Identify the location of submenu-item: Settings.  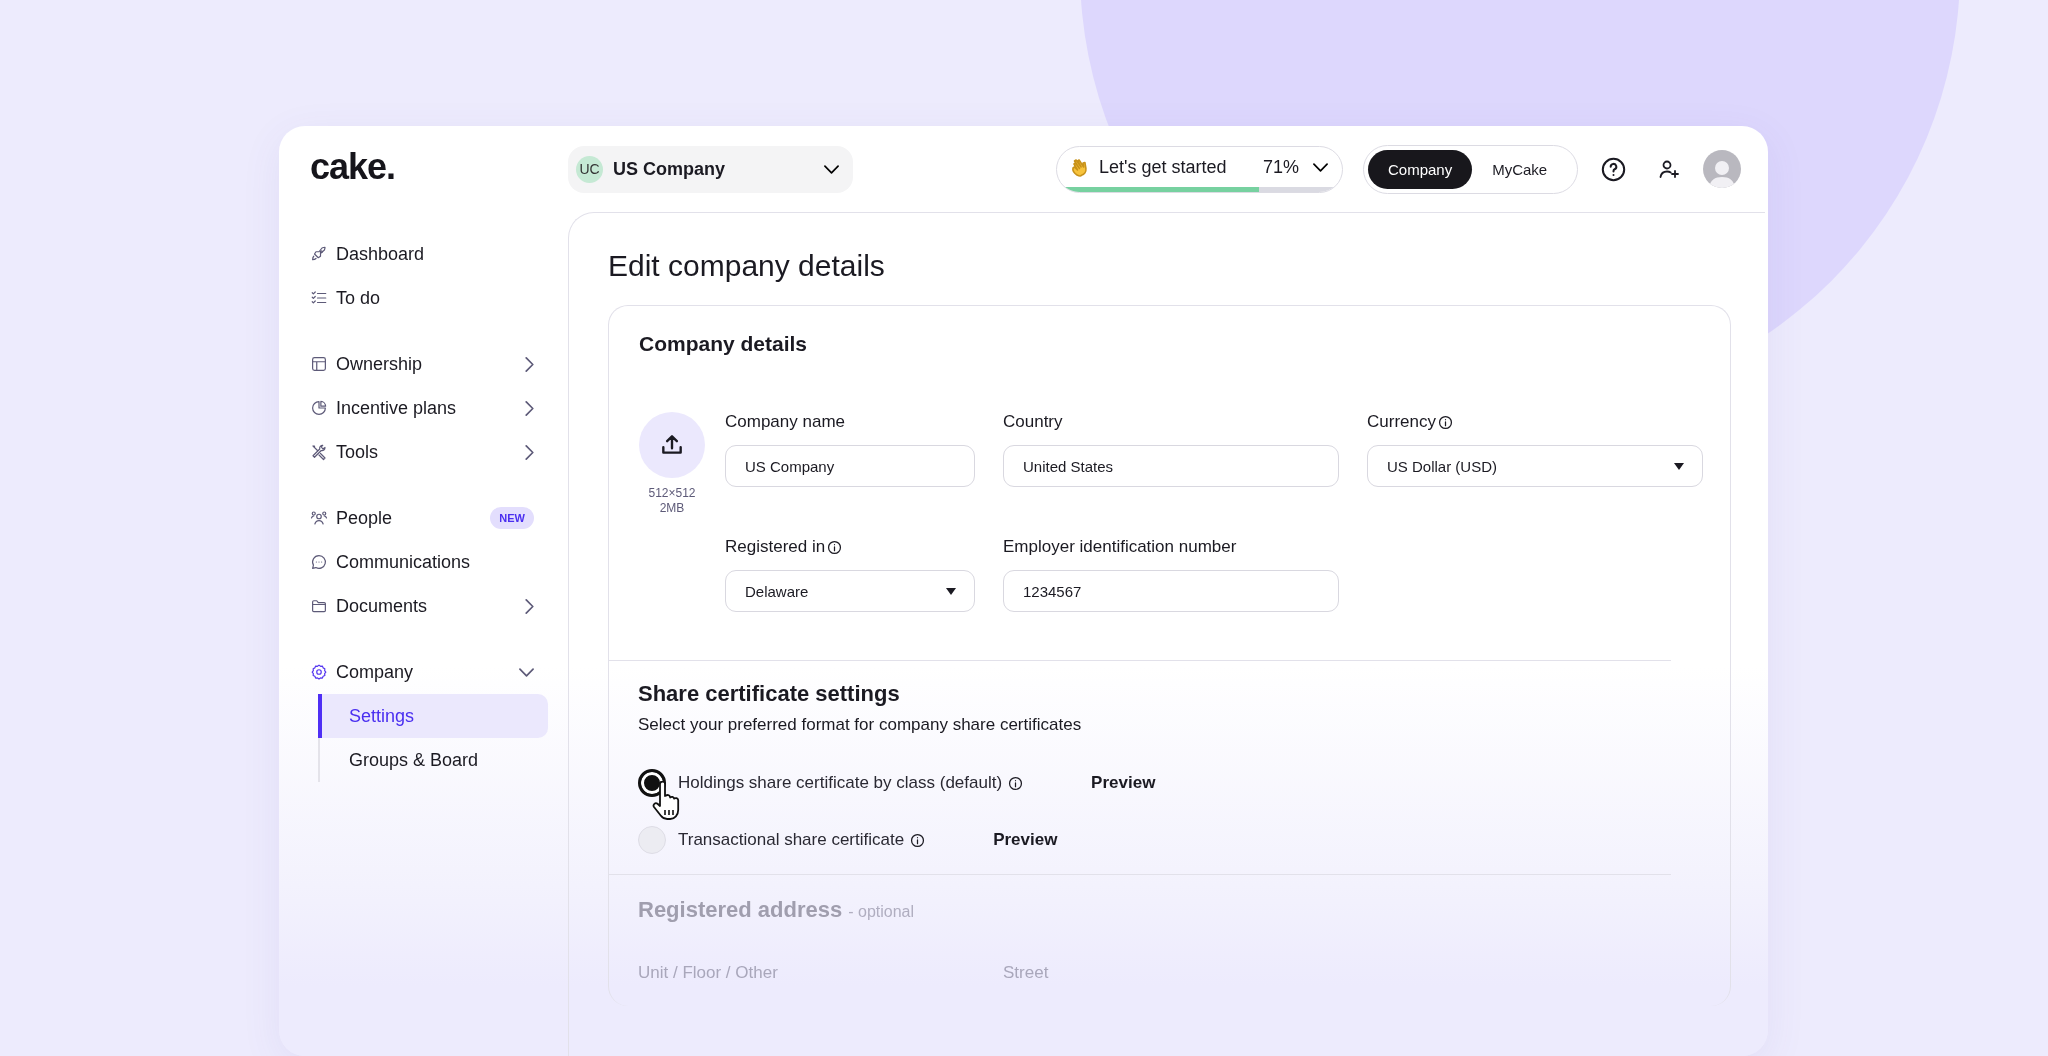
(433, 716).